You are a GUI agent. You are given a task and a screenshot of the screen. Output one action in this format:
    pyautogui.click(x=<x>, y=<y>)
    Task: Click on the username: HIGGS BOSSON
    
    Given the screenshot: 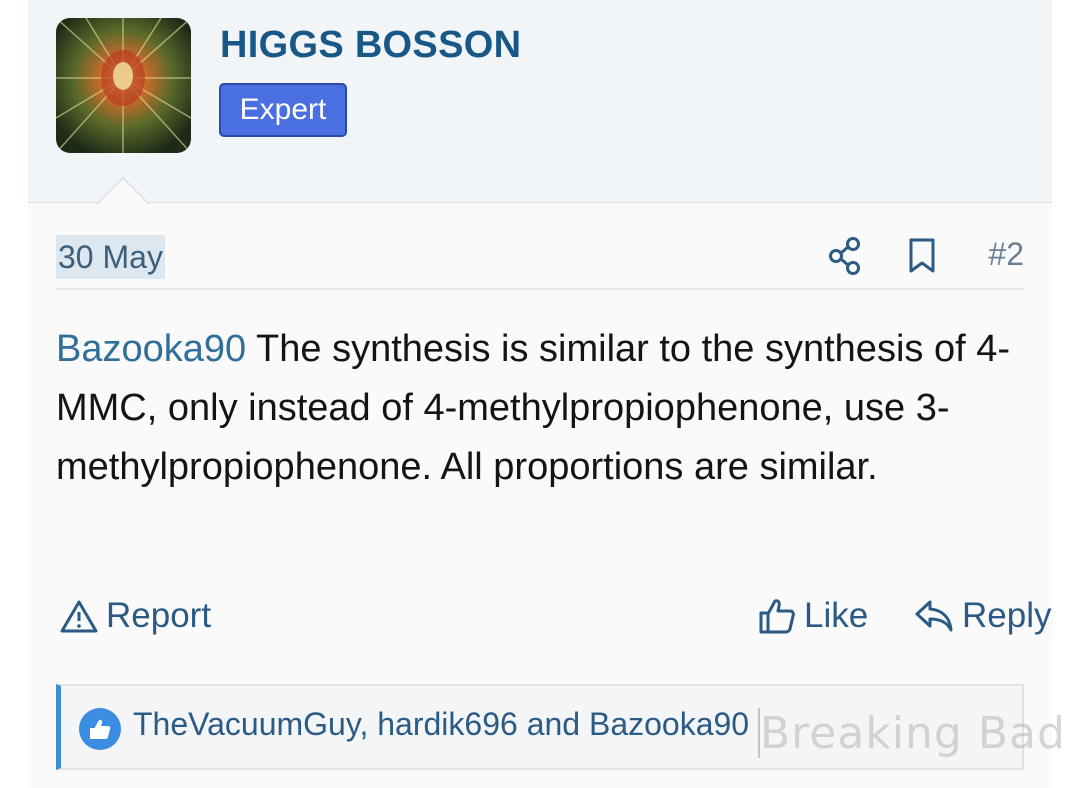 What is the action you would take?
    pyautogui.click(x=370, y=45)
    